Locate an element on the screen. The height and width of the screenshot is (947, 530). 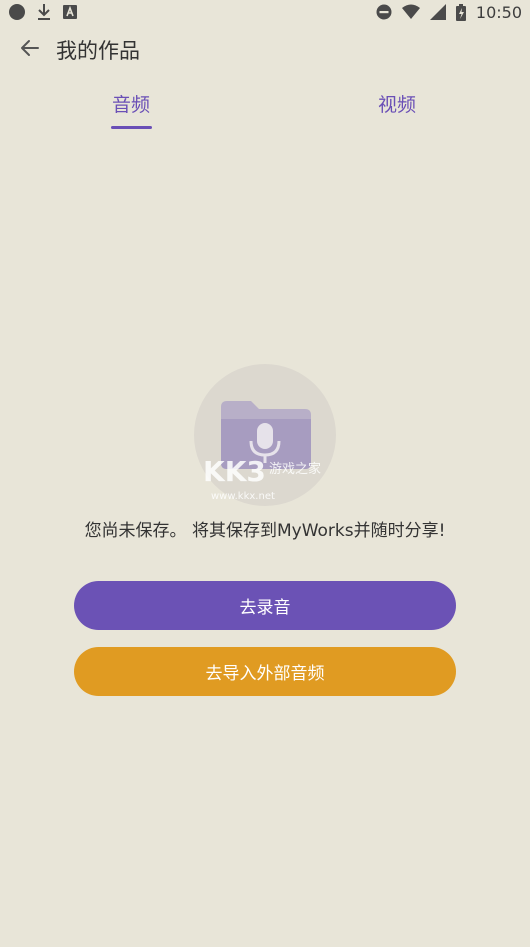
download-icon is located at coordinates (44, 12).